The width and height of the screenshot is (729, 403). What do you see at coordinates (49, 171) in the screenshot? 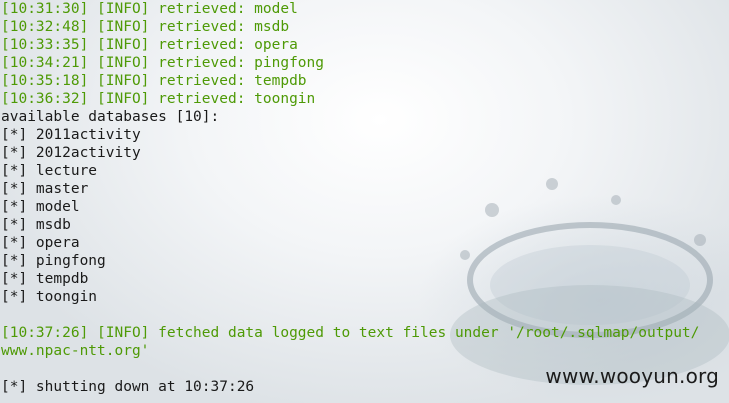
I see `database-item: [*] lecture` at bounding box center [49, 171].